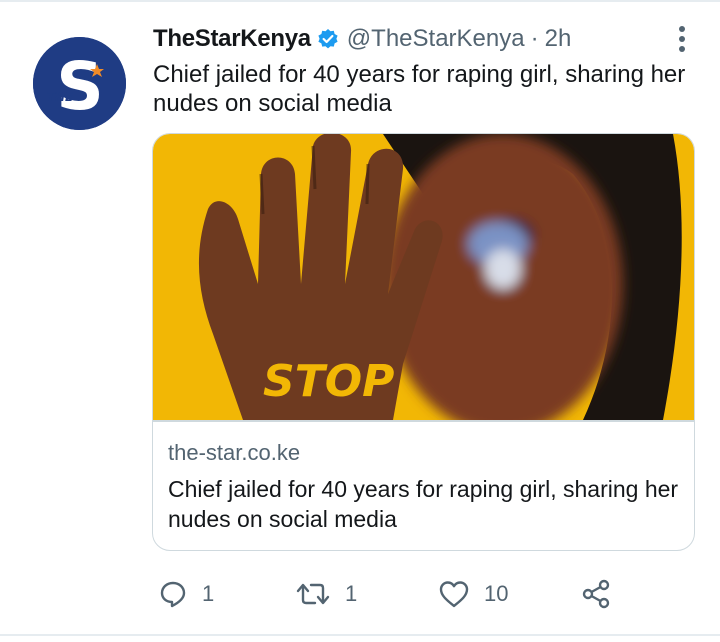  What do you see at coordinates (232, 39) in the screenshot?
I see `display-name: TheStarKenya` at bounding box center [232, 39].